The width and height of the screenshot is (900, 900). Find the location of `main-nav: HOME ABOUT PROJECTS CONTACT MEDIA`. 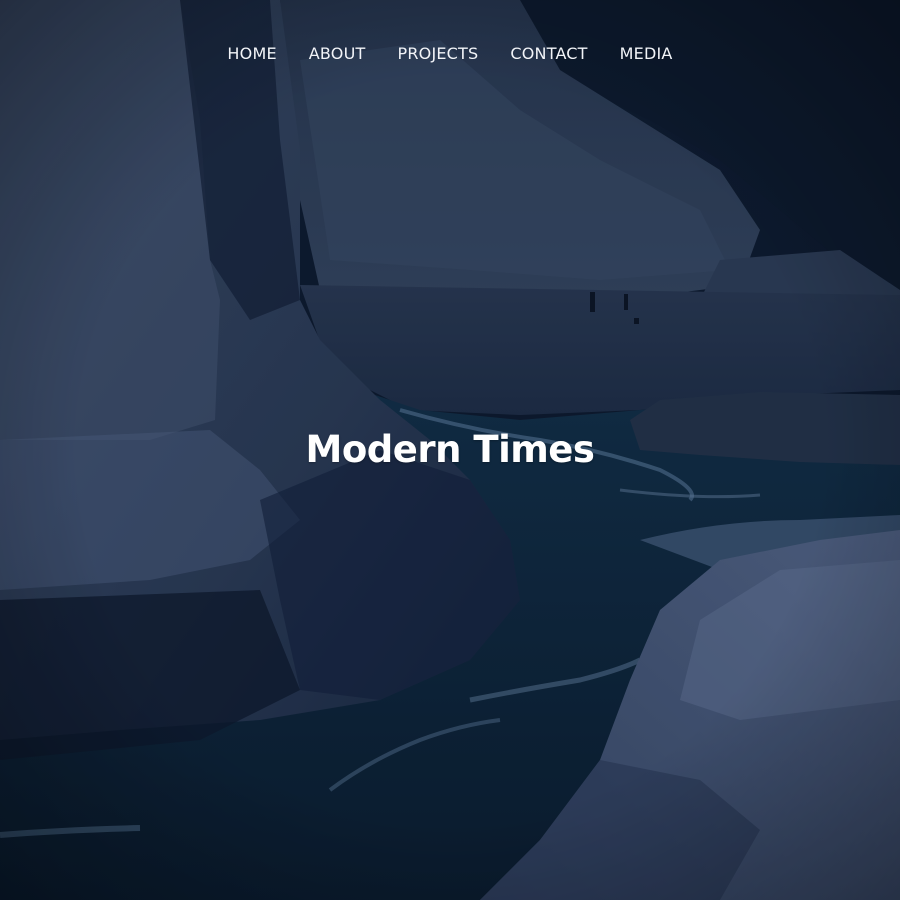

main-nav: HOME ABOUT PROJECTS CONTACT MEDIA is located at coordinates (450, 54).